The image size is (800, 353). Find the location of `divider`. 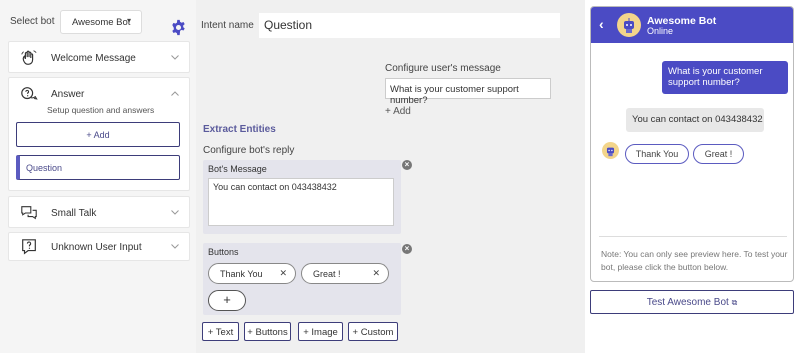

divider is located at coordinates (693, 236).